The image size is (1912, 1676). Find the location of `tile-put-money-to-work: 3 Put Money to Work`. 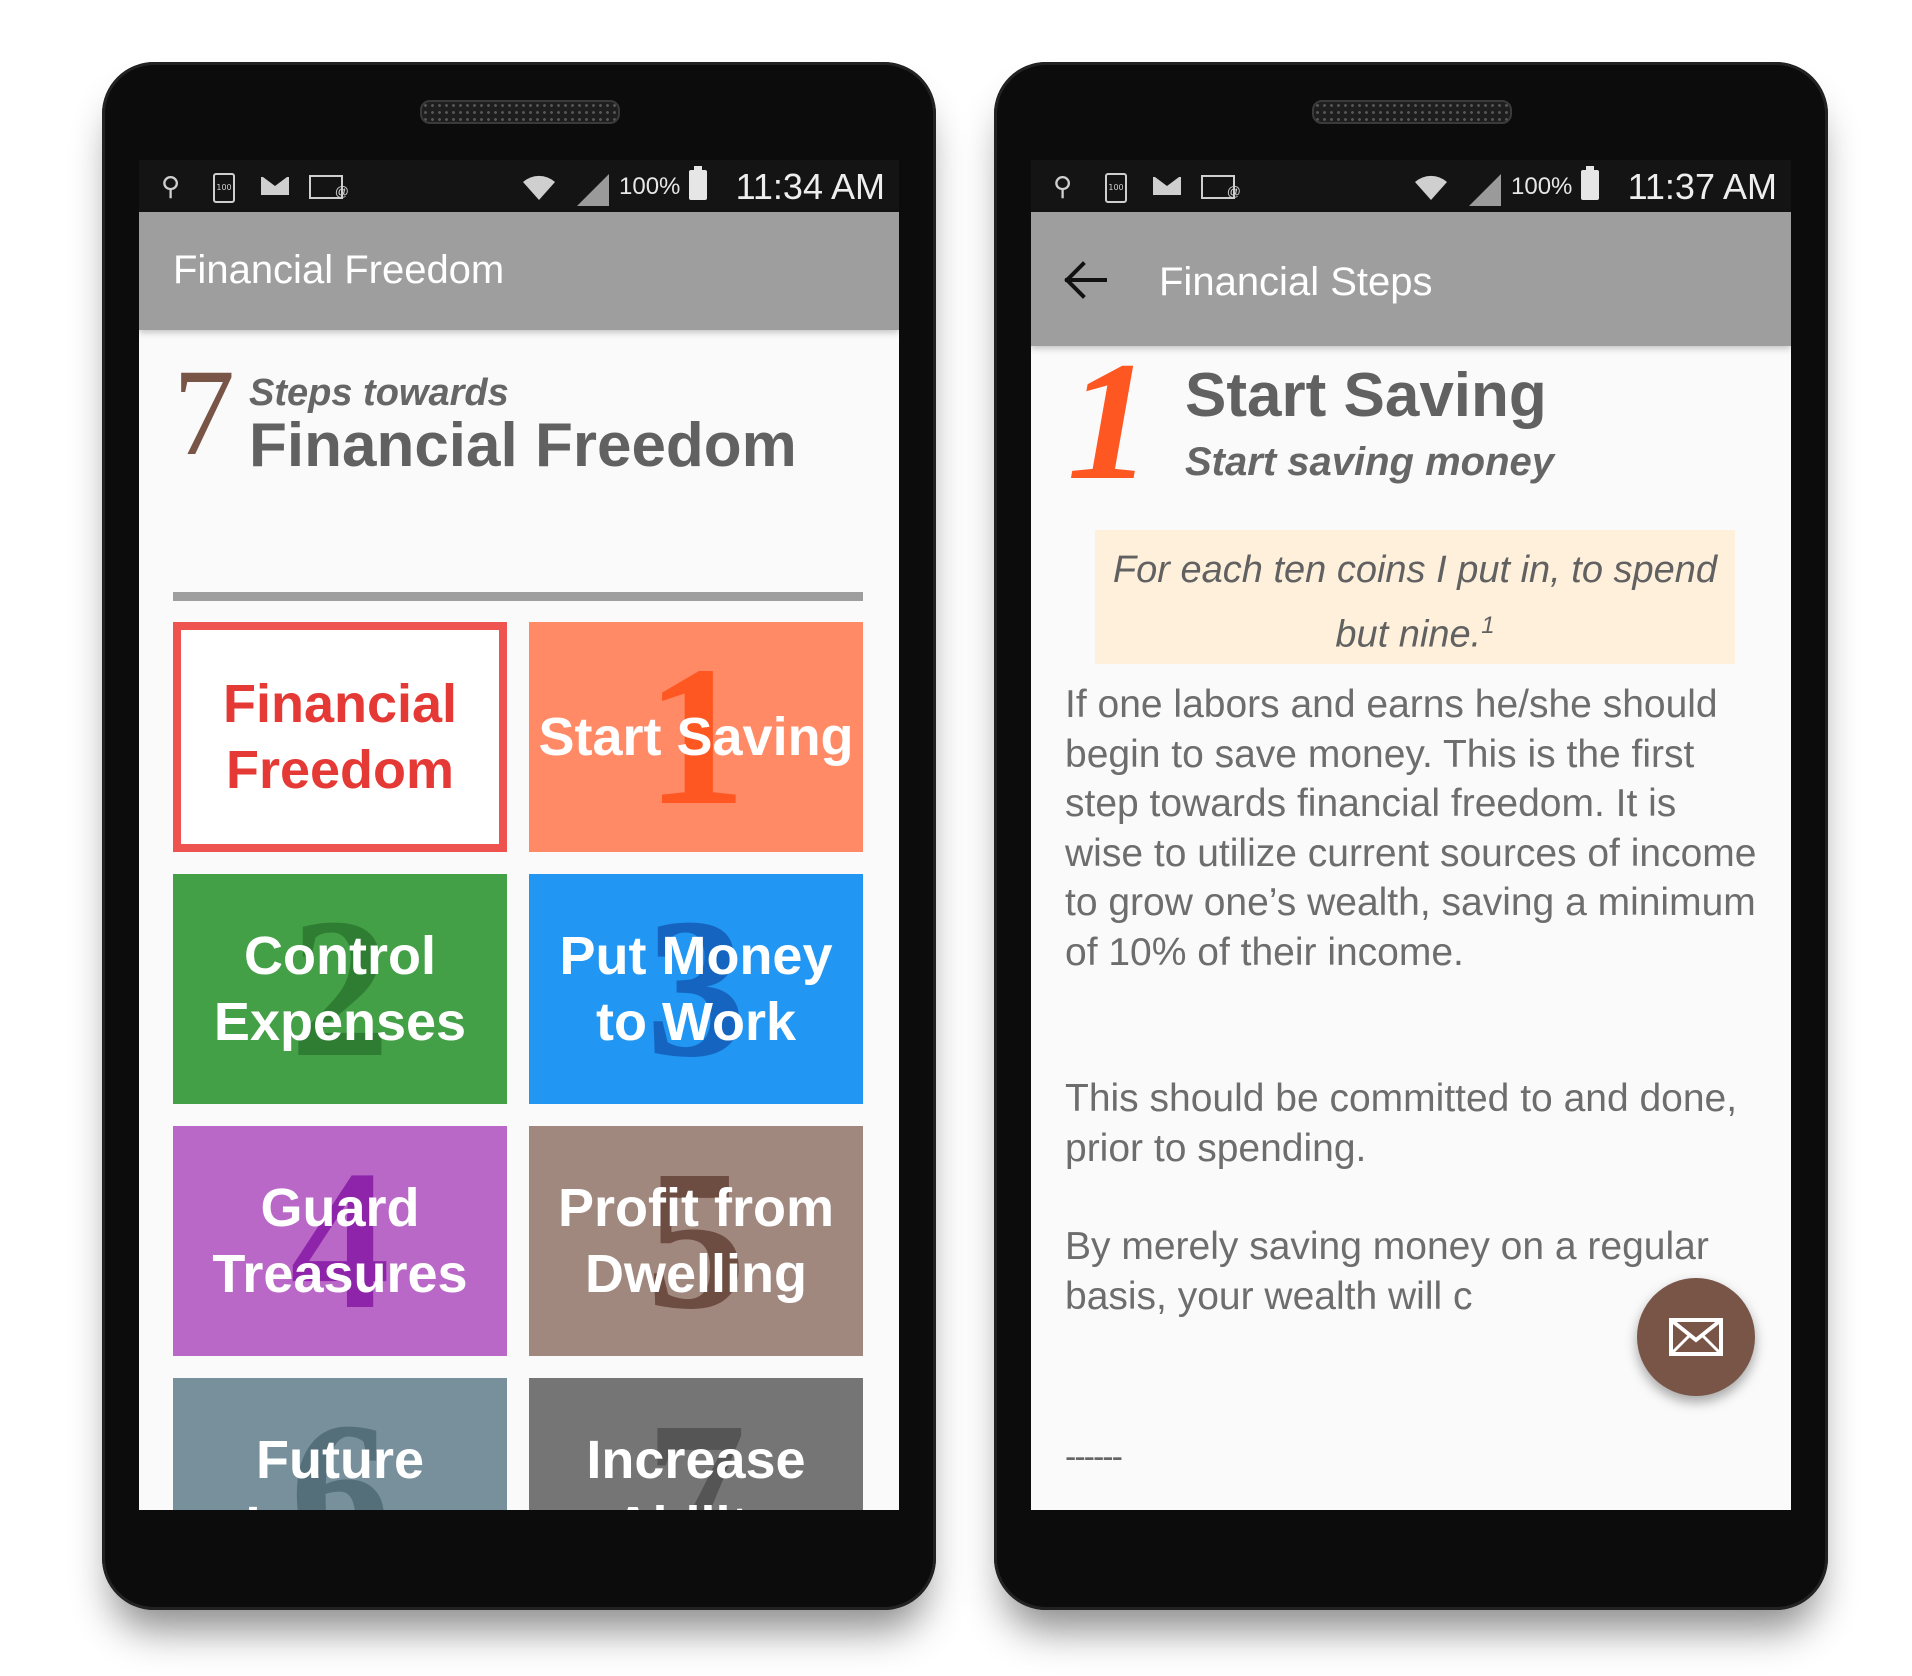

tile-put-money-to-work: 3 Put Money to Work is located at coordinates (696, 989).